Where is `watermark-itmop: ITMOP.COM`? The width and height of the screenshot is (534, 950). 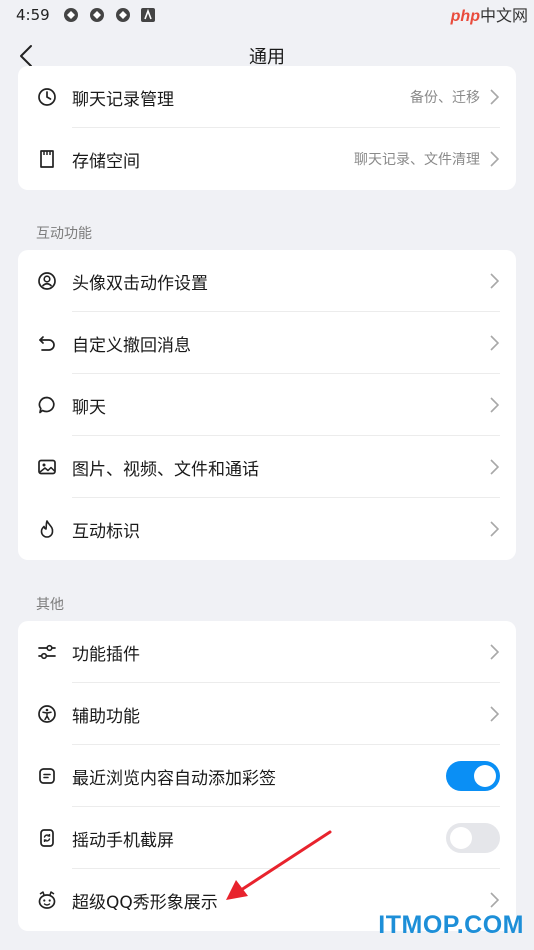
watermark-itmop: ITMOP.COM is located at coordinates (451, 925).